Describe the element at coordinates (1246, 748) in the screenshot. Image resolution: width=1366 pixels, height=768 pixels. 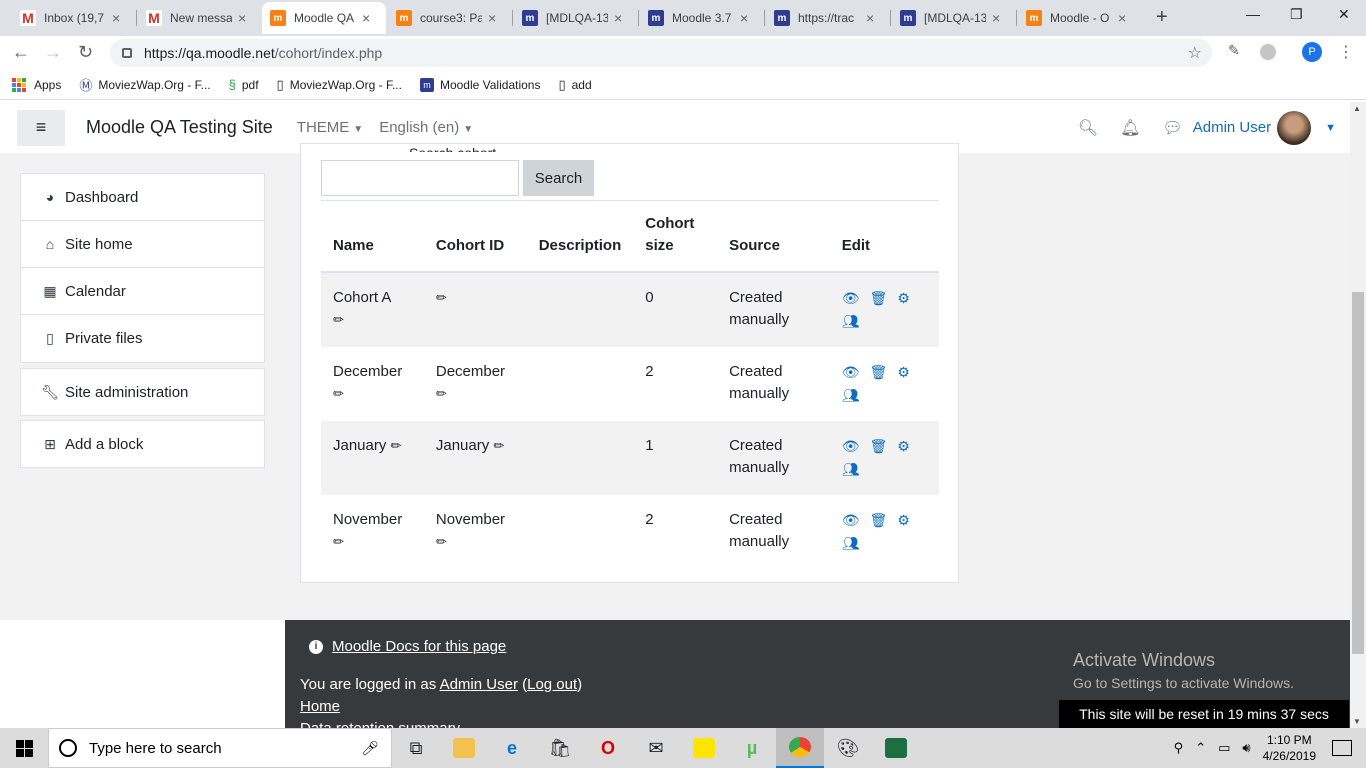
I see `volume-icon: 🔊︎` at that location.